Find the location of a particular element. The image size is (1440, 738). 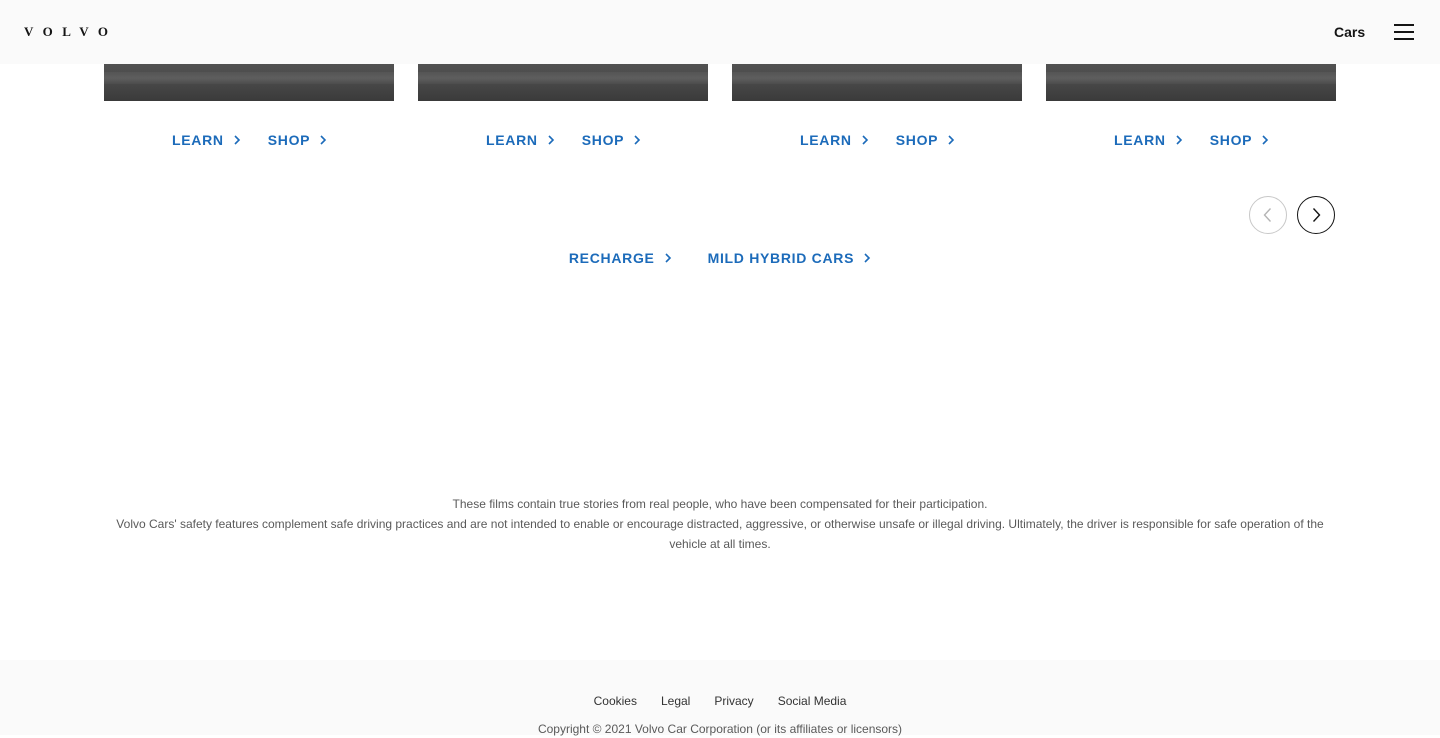

footer-links: Cookies Legal Privacy Social Media is located at coordinates (720, 701).